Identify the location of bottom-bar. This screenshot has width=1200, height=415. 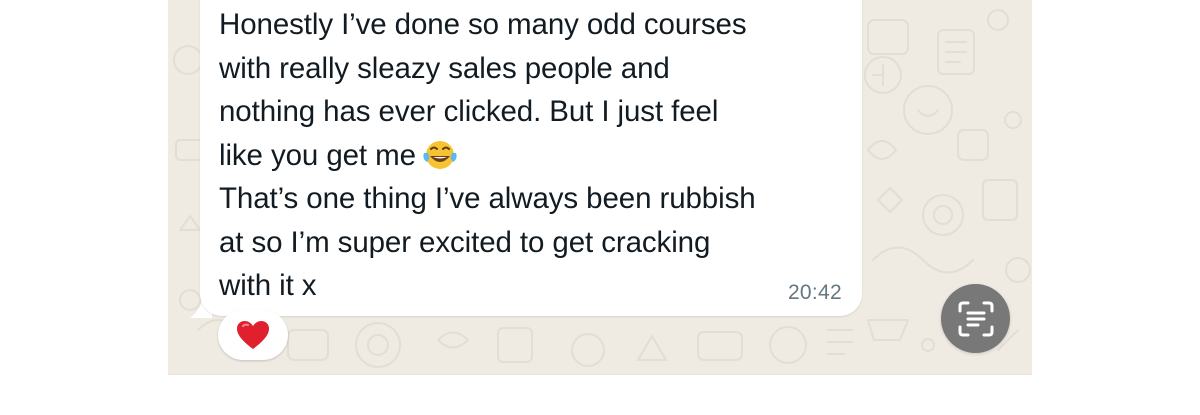
(600, 394).